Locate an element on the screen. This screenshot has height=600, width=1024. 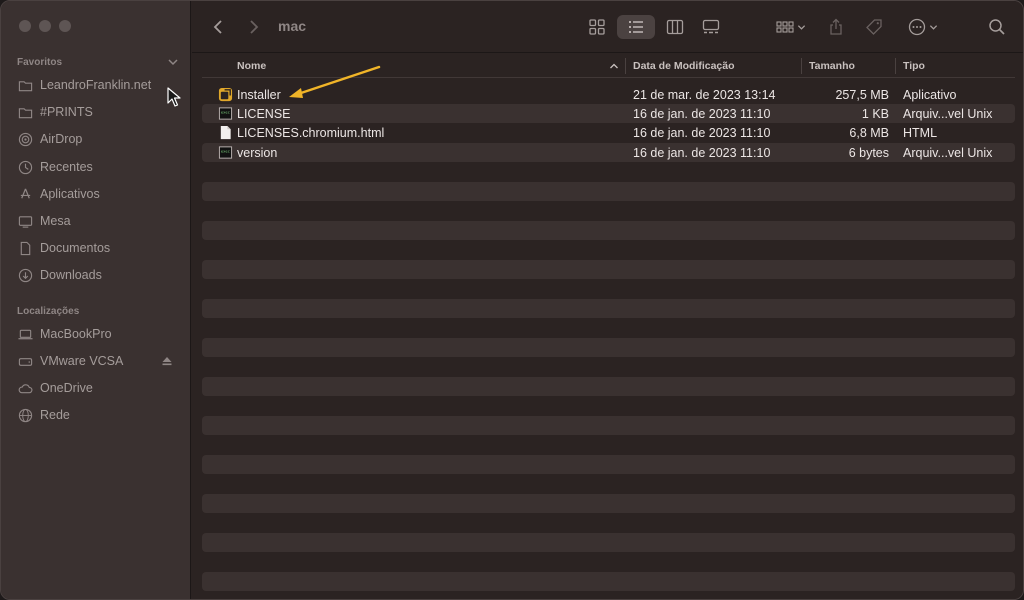
minimize-window-button is located at coordinates (45, 26).